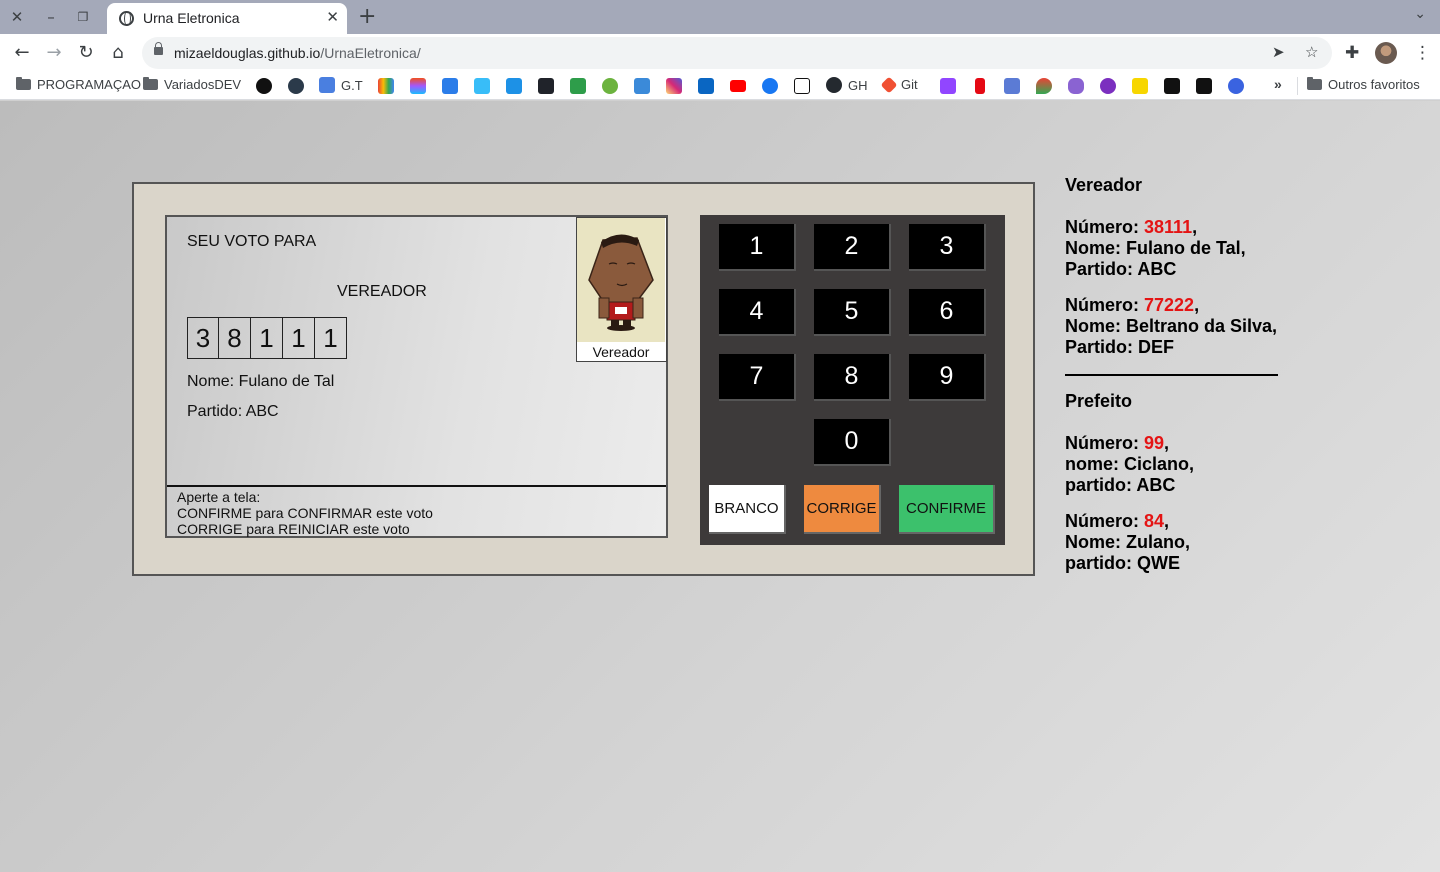  Describe the element at coordinates (17, 17) in the screenshot. I see `close-window-icon: ✕` at that location.